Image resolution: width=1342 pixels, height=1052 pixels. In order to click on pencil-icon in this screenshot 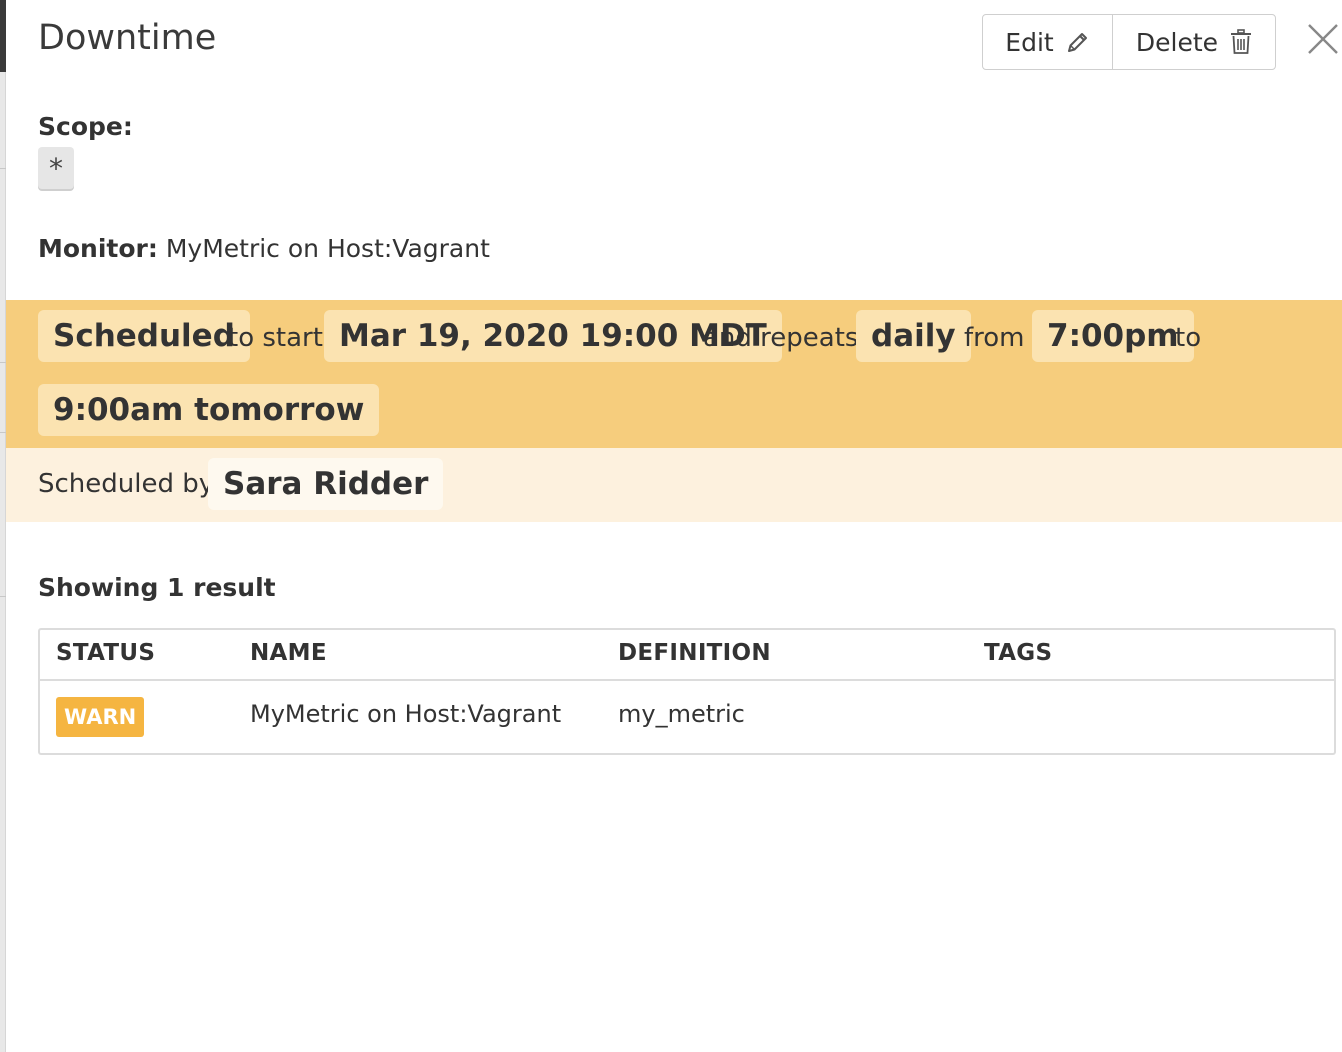, I will do `click(1078, 42)`.